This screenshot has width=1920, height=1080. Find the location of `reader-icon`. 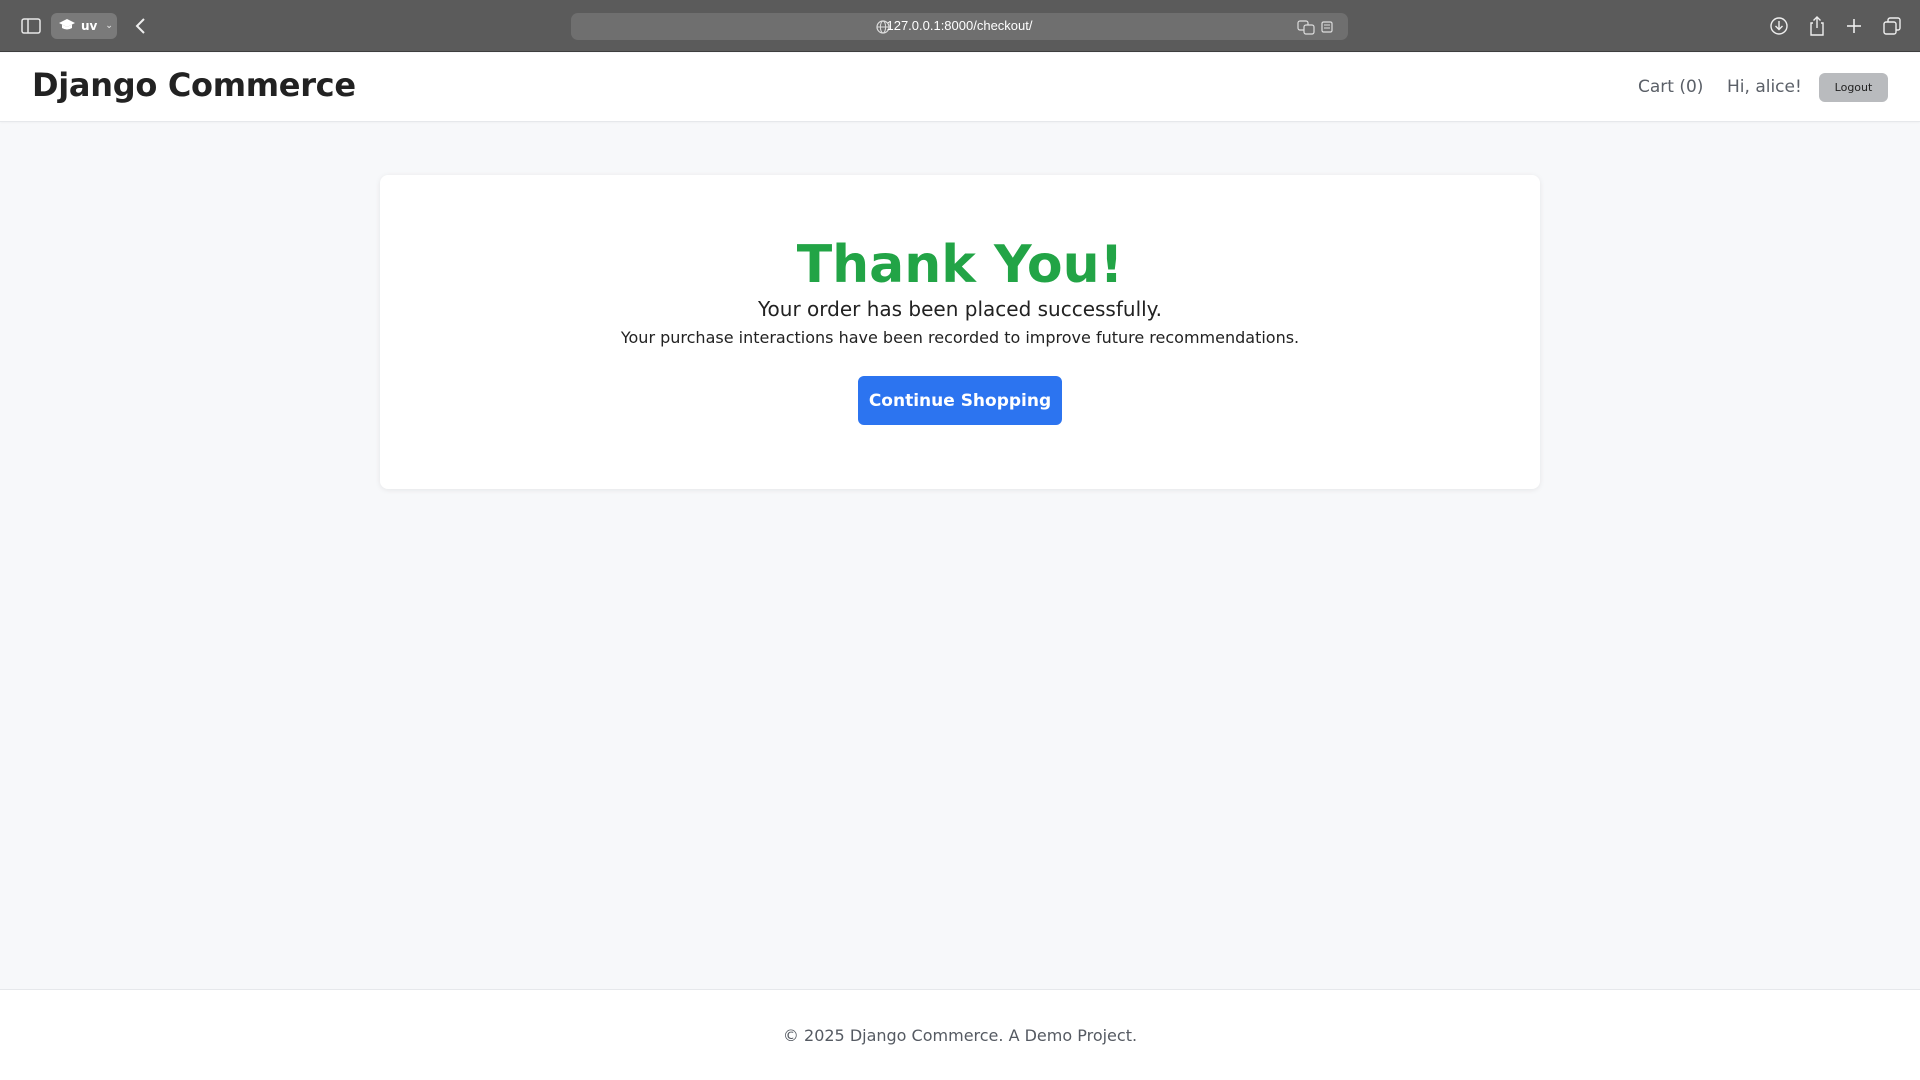

reader-icon is located at coordinates (1329, 27).